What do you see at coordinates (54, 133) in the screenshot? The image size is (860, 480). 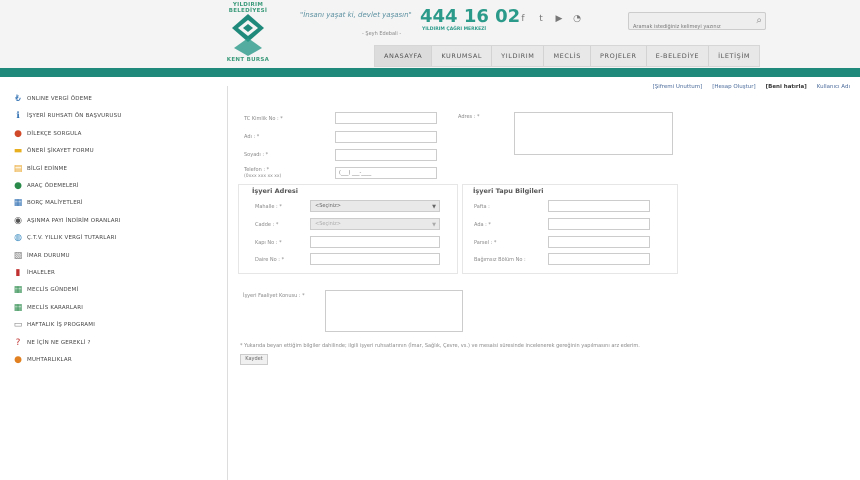 I see `sidebar-item-label: DİLEKÇE SORGULA` at bounding box center [54, 133].